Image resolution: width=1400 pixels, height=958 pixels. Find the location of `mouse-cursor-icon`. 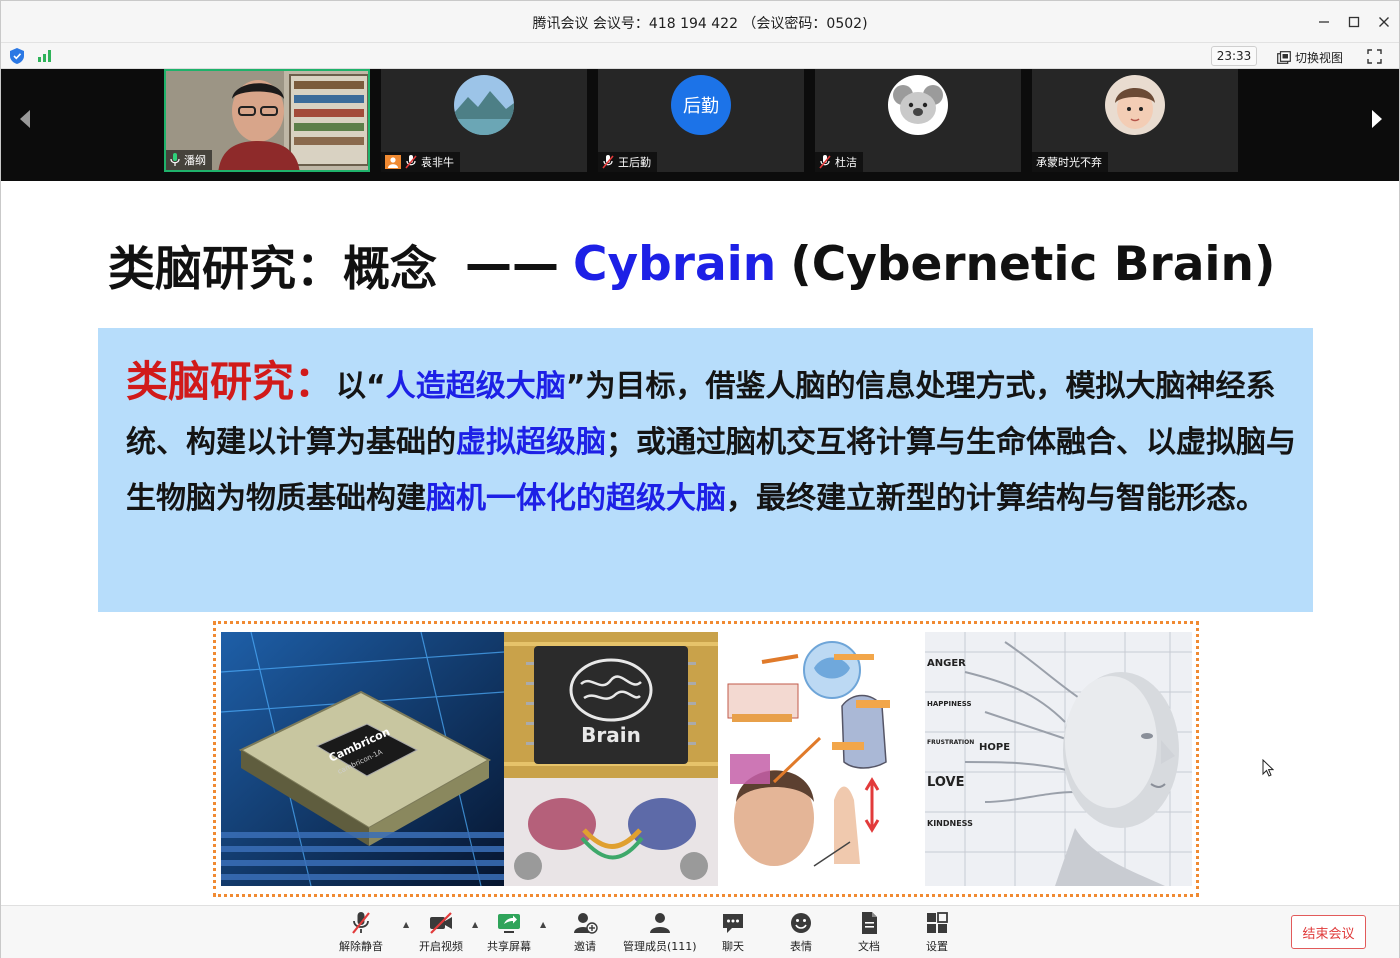

mouse-cursor-icon is located at coordinates (1268, 768).